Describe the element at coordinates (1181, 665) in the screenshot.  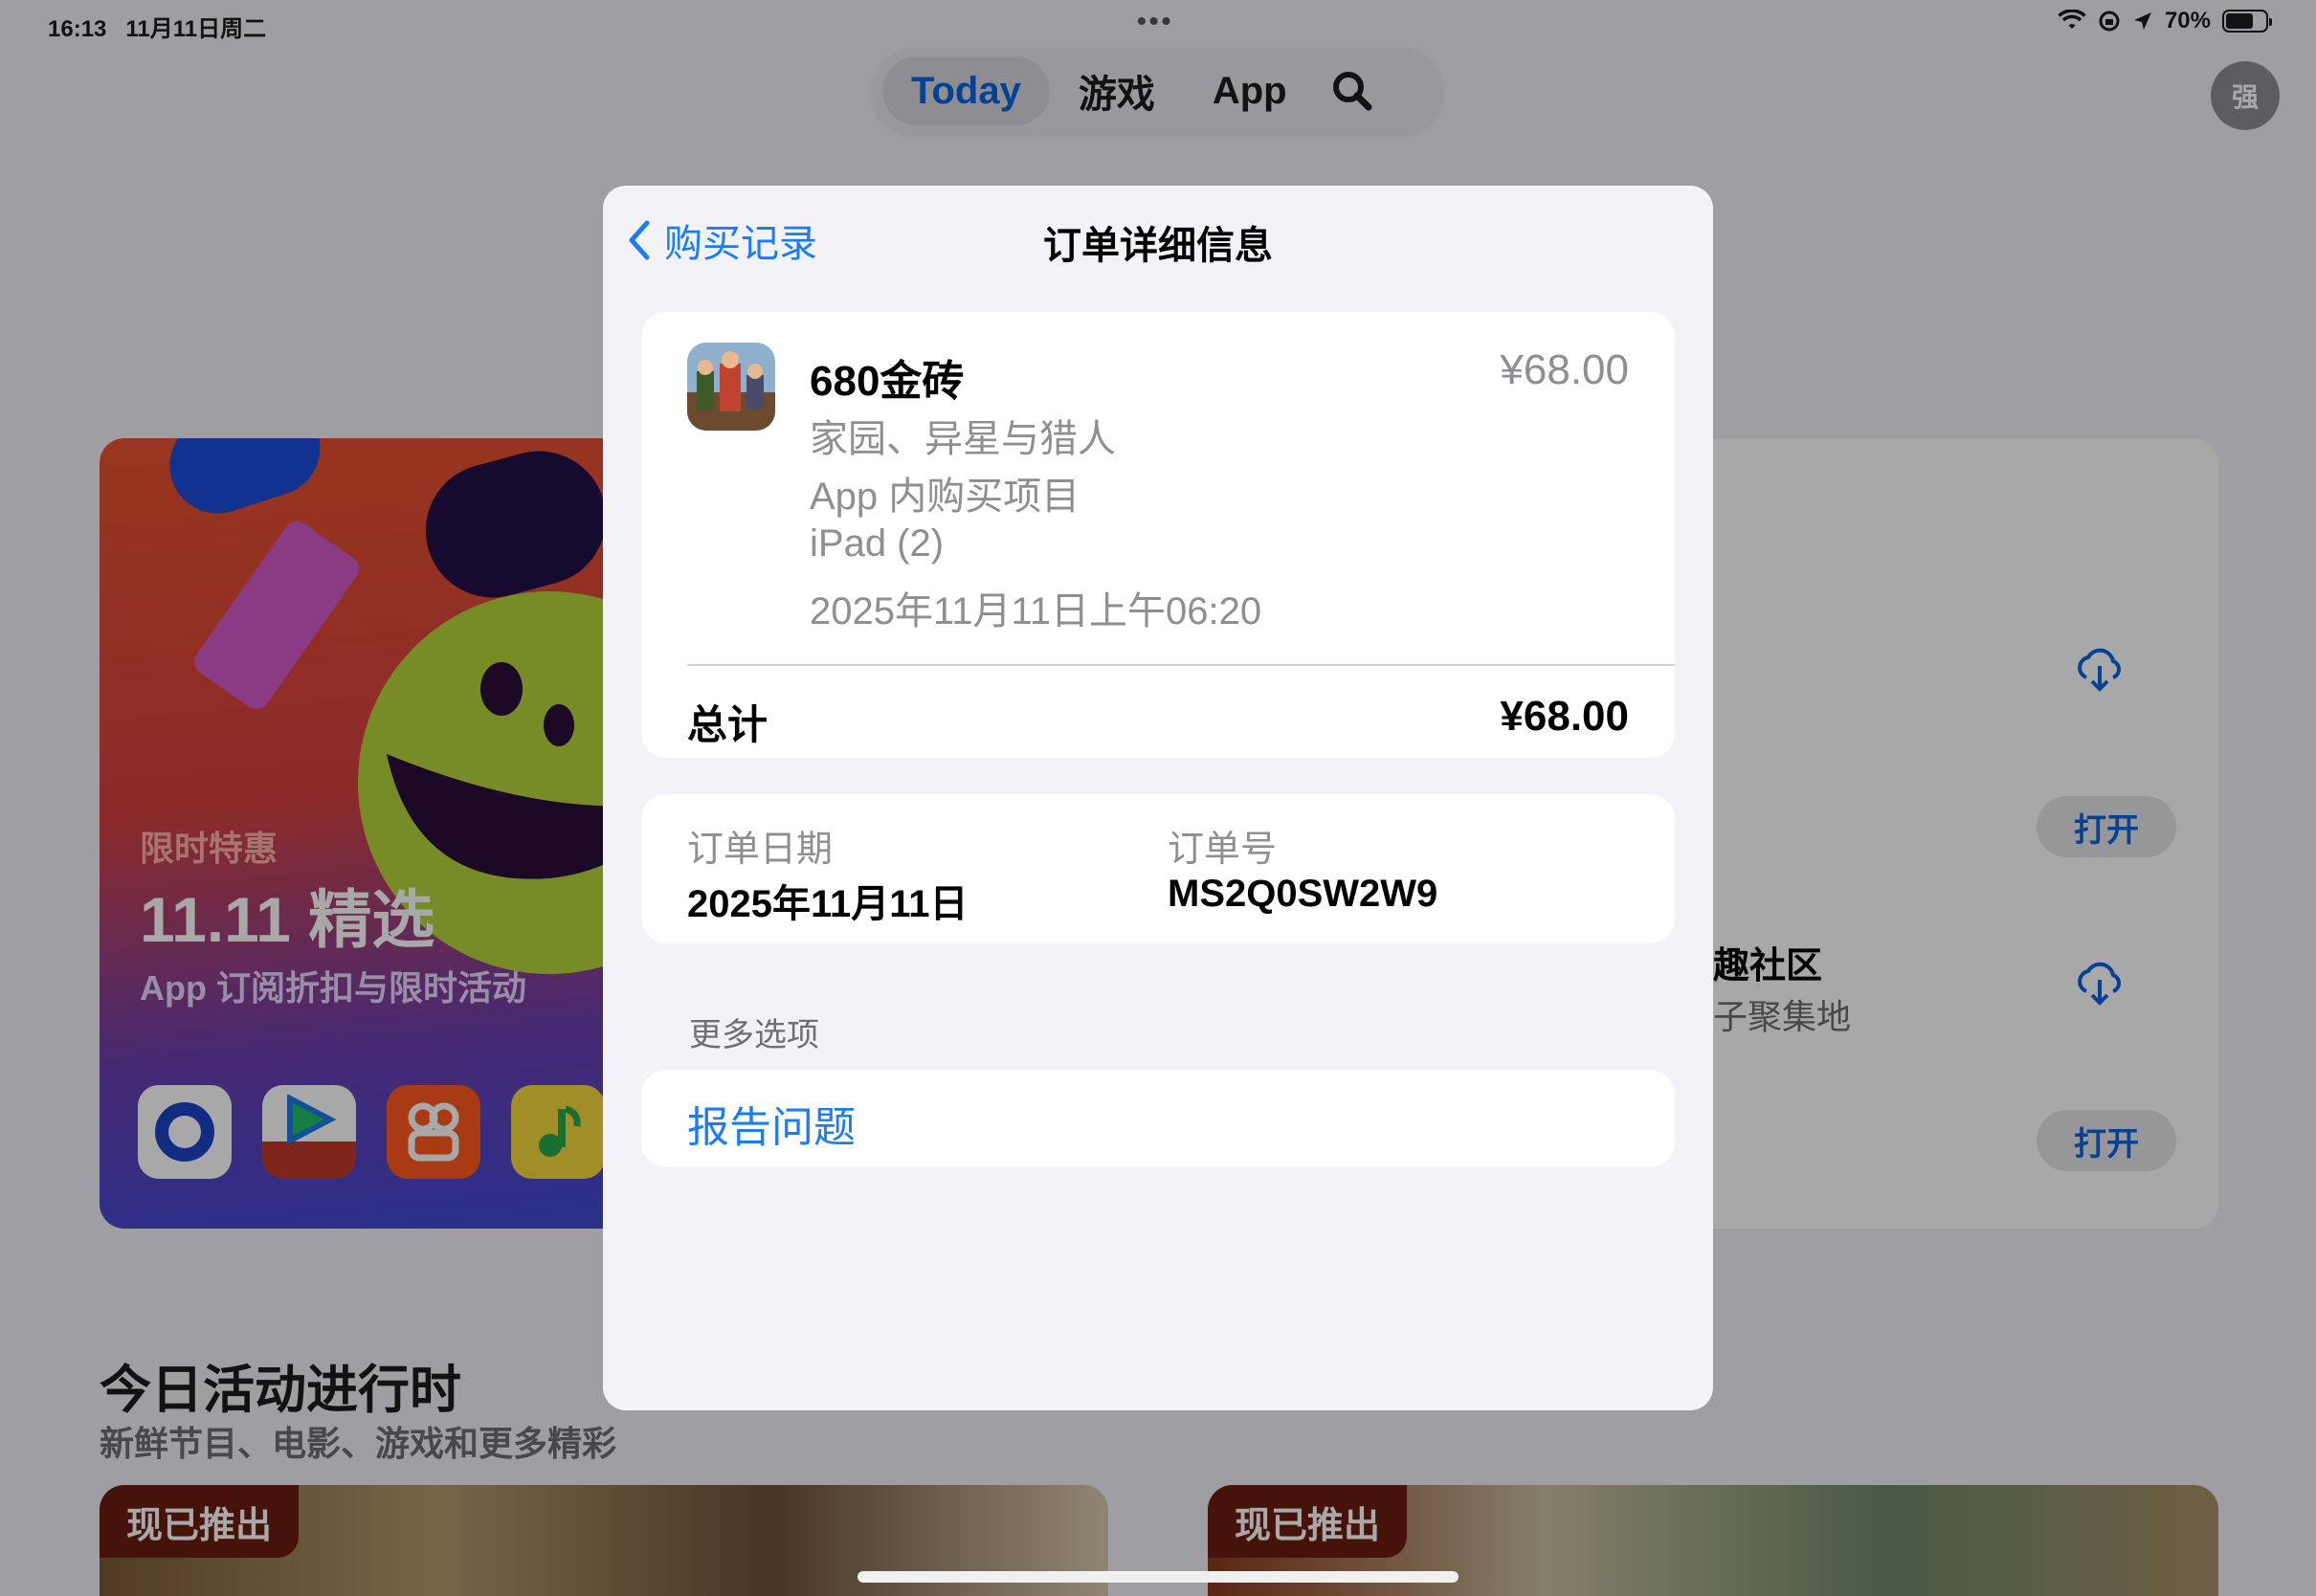
I see `divider` at that location.